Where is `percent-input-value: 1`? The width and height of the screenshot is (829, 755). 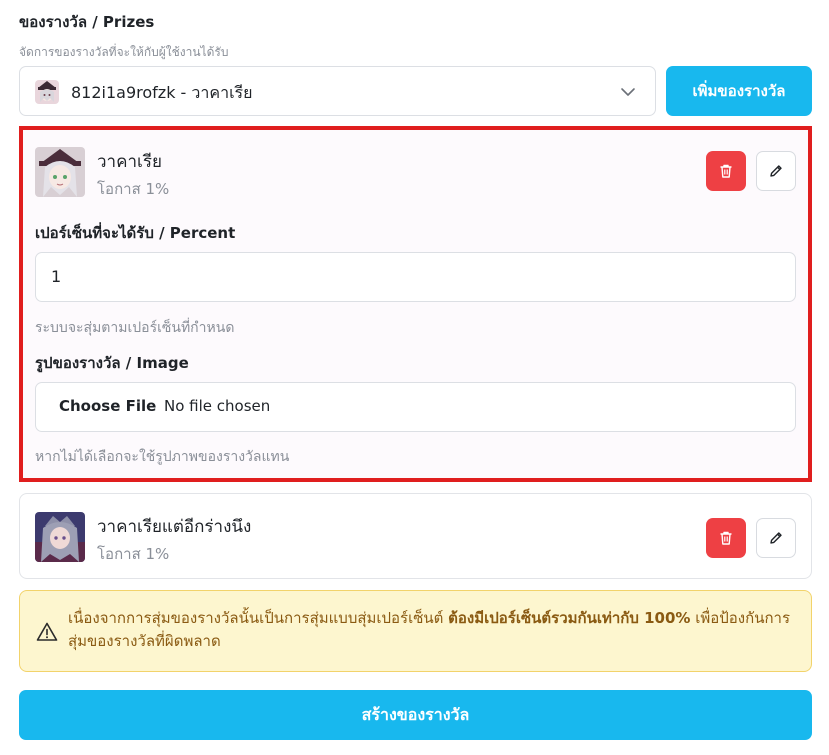
percent-input-value: 1 is located at coordinates (56, 276).